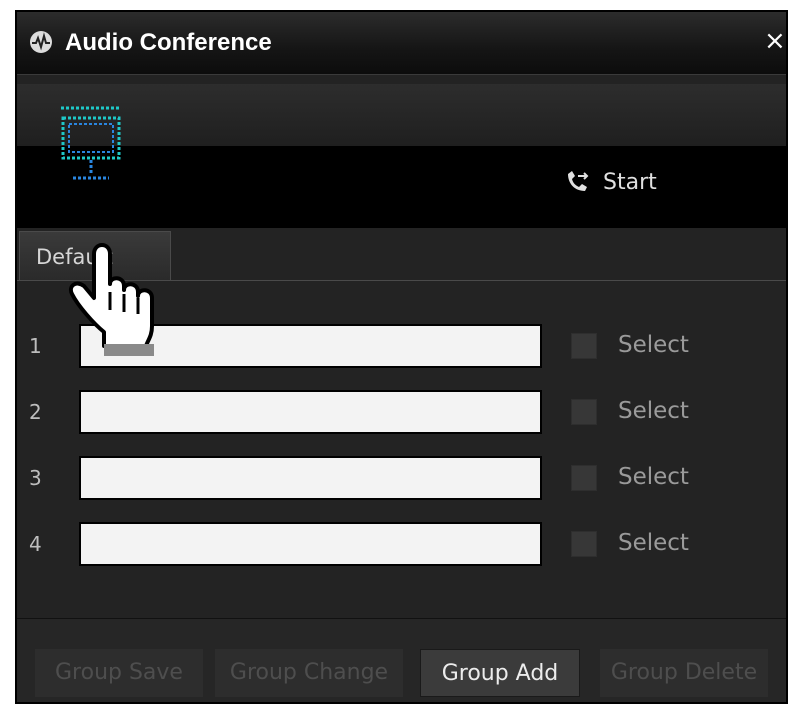 The image size is (788, 704). Describe the element at coordinates (578, 181) in the screenshot. I see `phone-transfer-icon` at that location.